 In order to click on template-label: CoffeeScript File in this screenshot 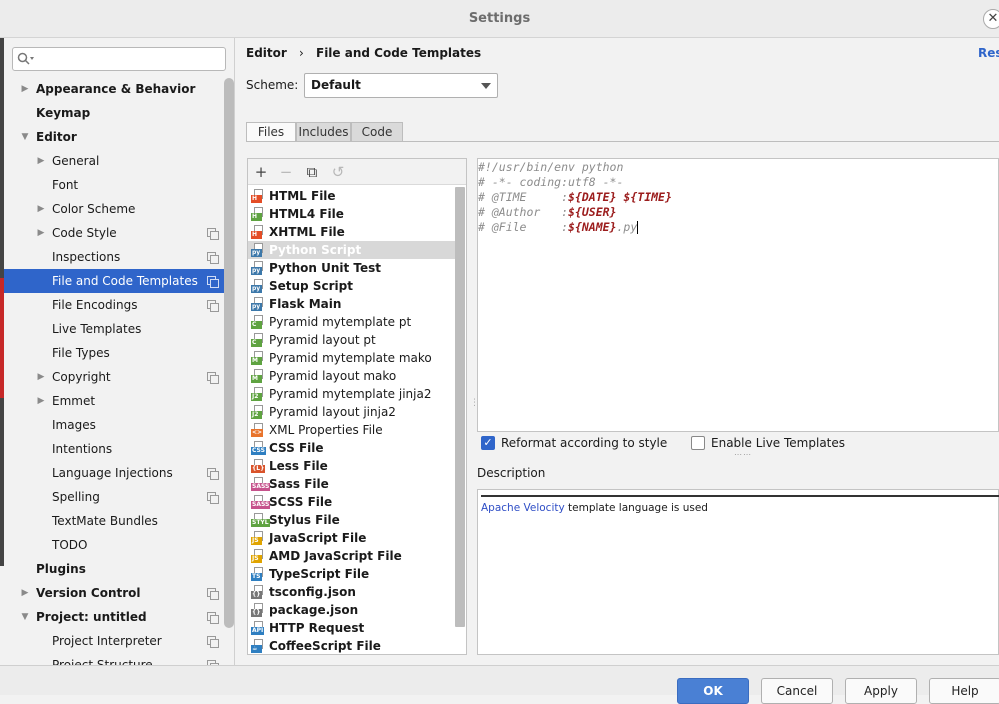, I will do `click(325, 646)`.